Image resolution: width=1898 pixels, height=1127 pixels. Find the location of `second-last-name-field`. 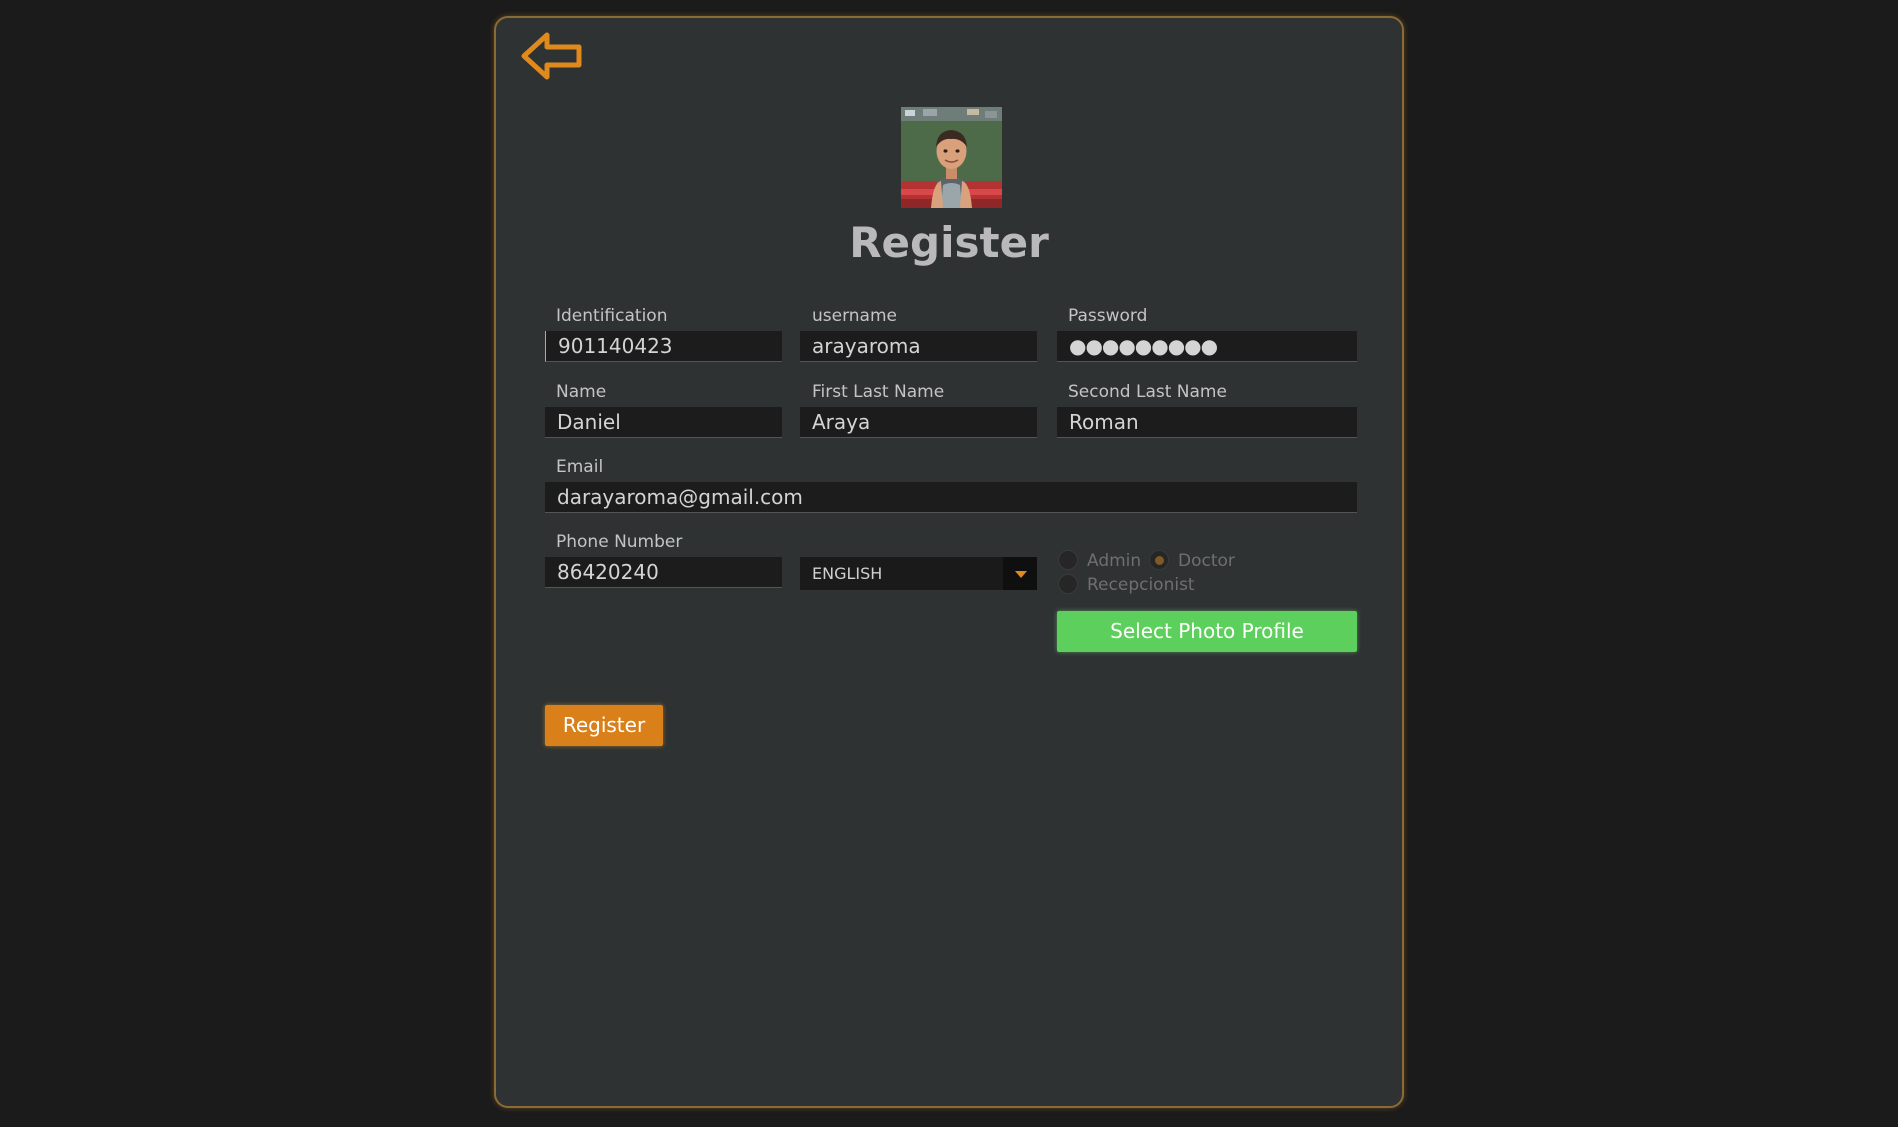

second-last-name-field is located at coordinates (1207, 422).